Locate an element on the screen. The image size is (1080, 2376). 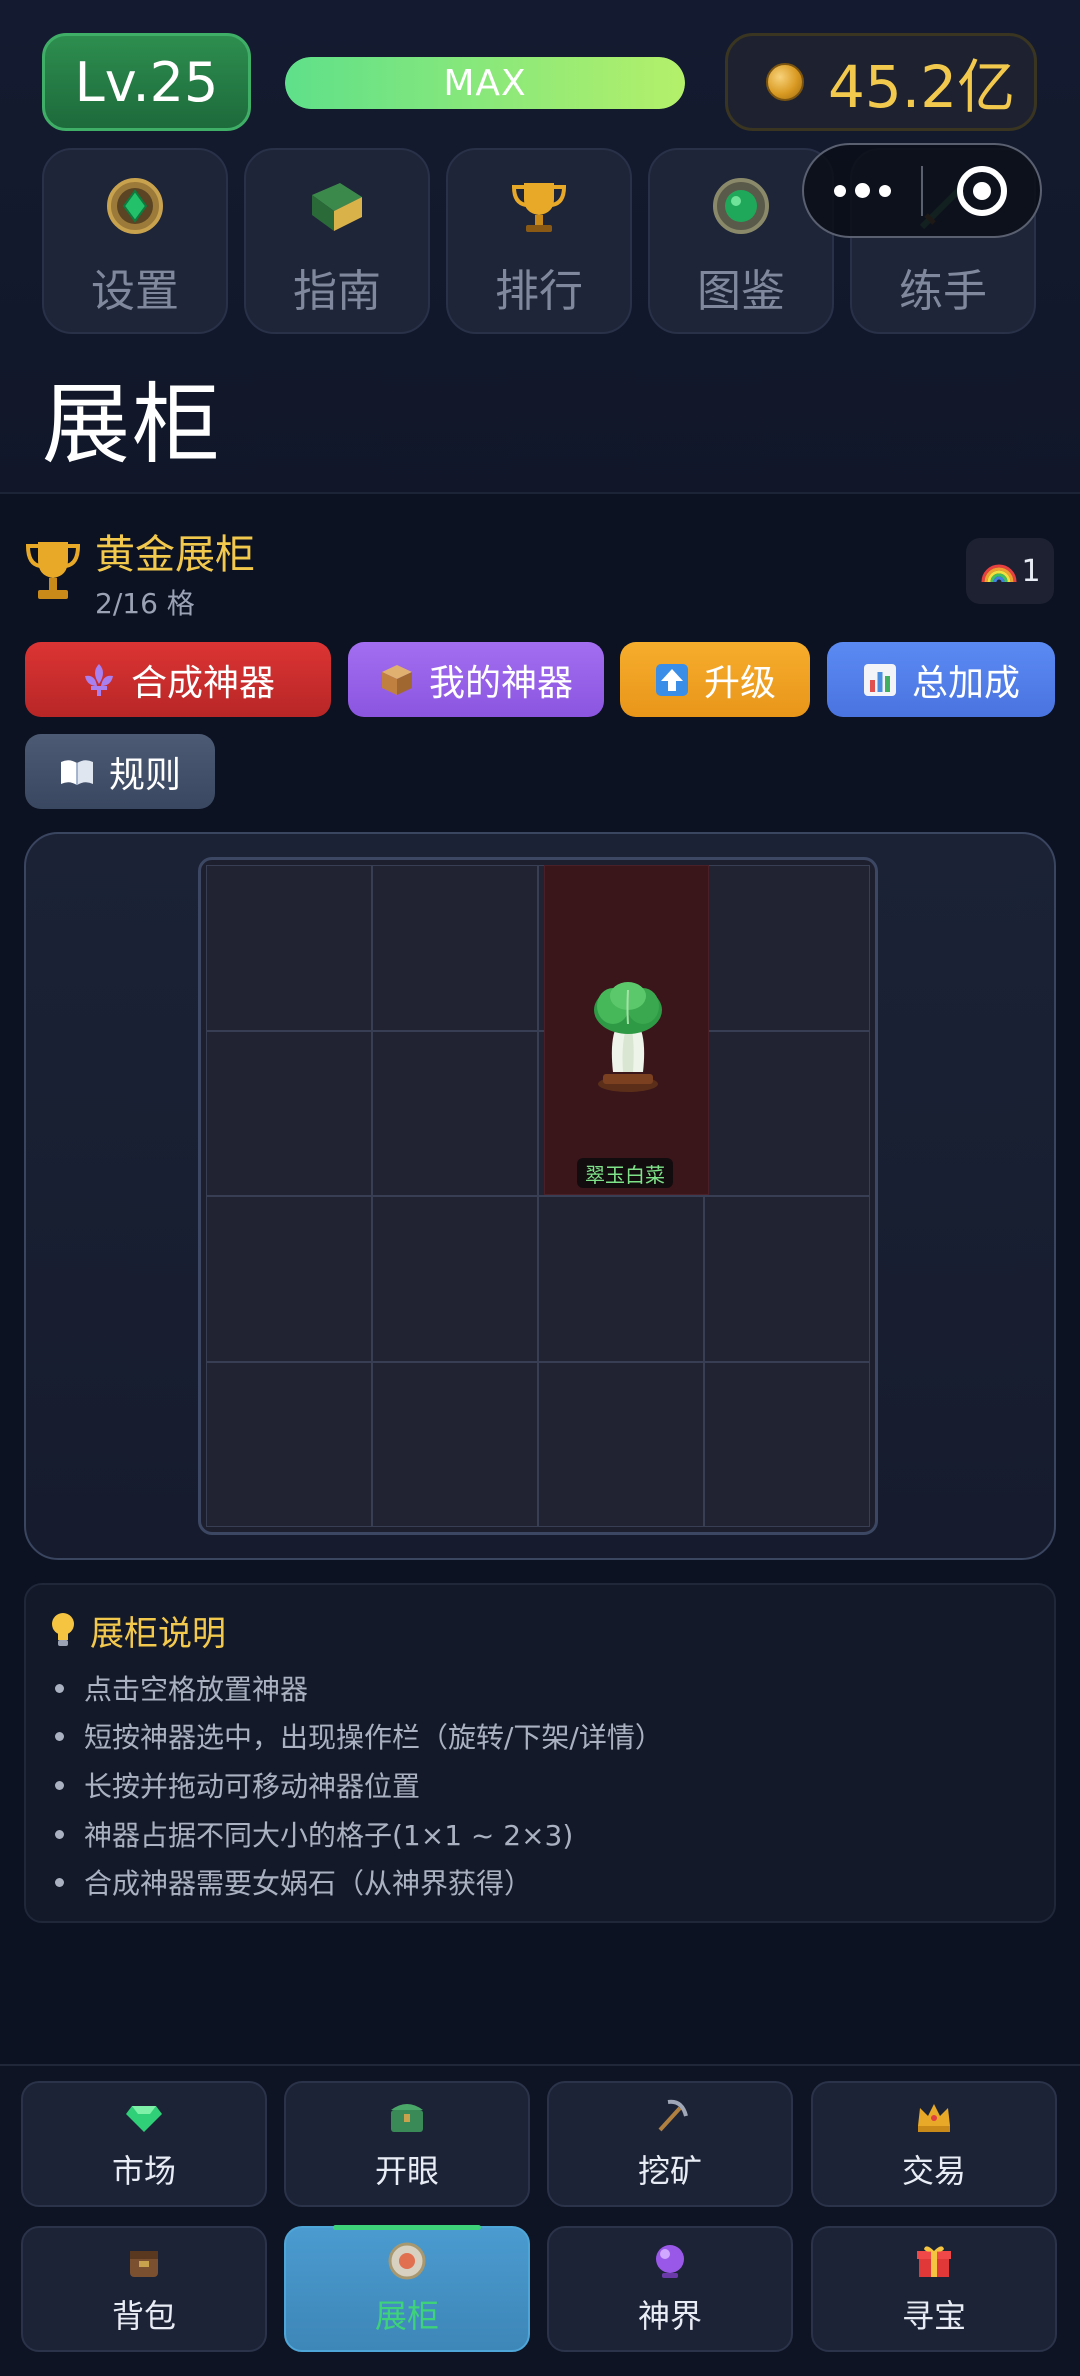
cabinet-name: 黄金展柜 is located at coordinates (175, 555).